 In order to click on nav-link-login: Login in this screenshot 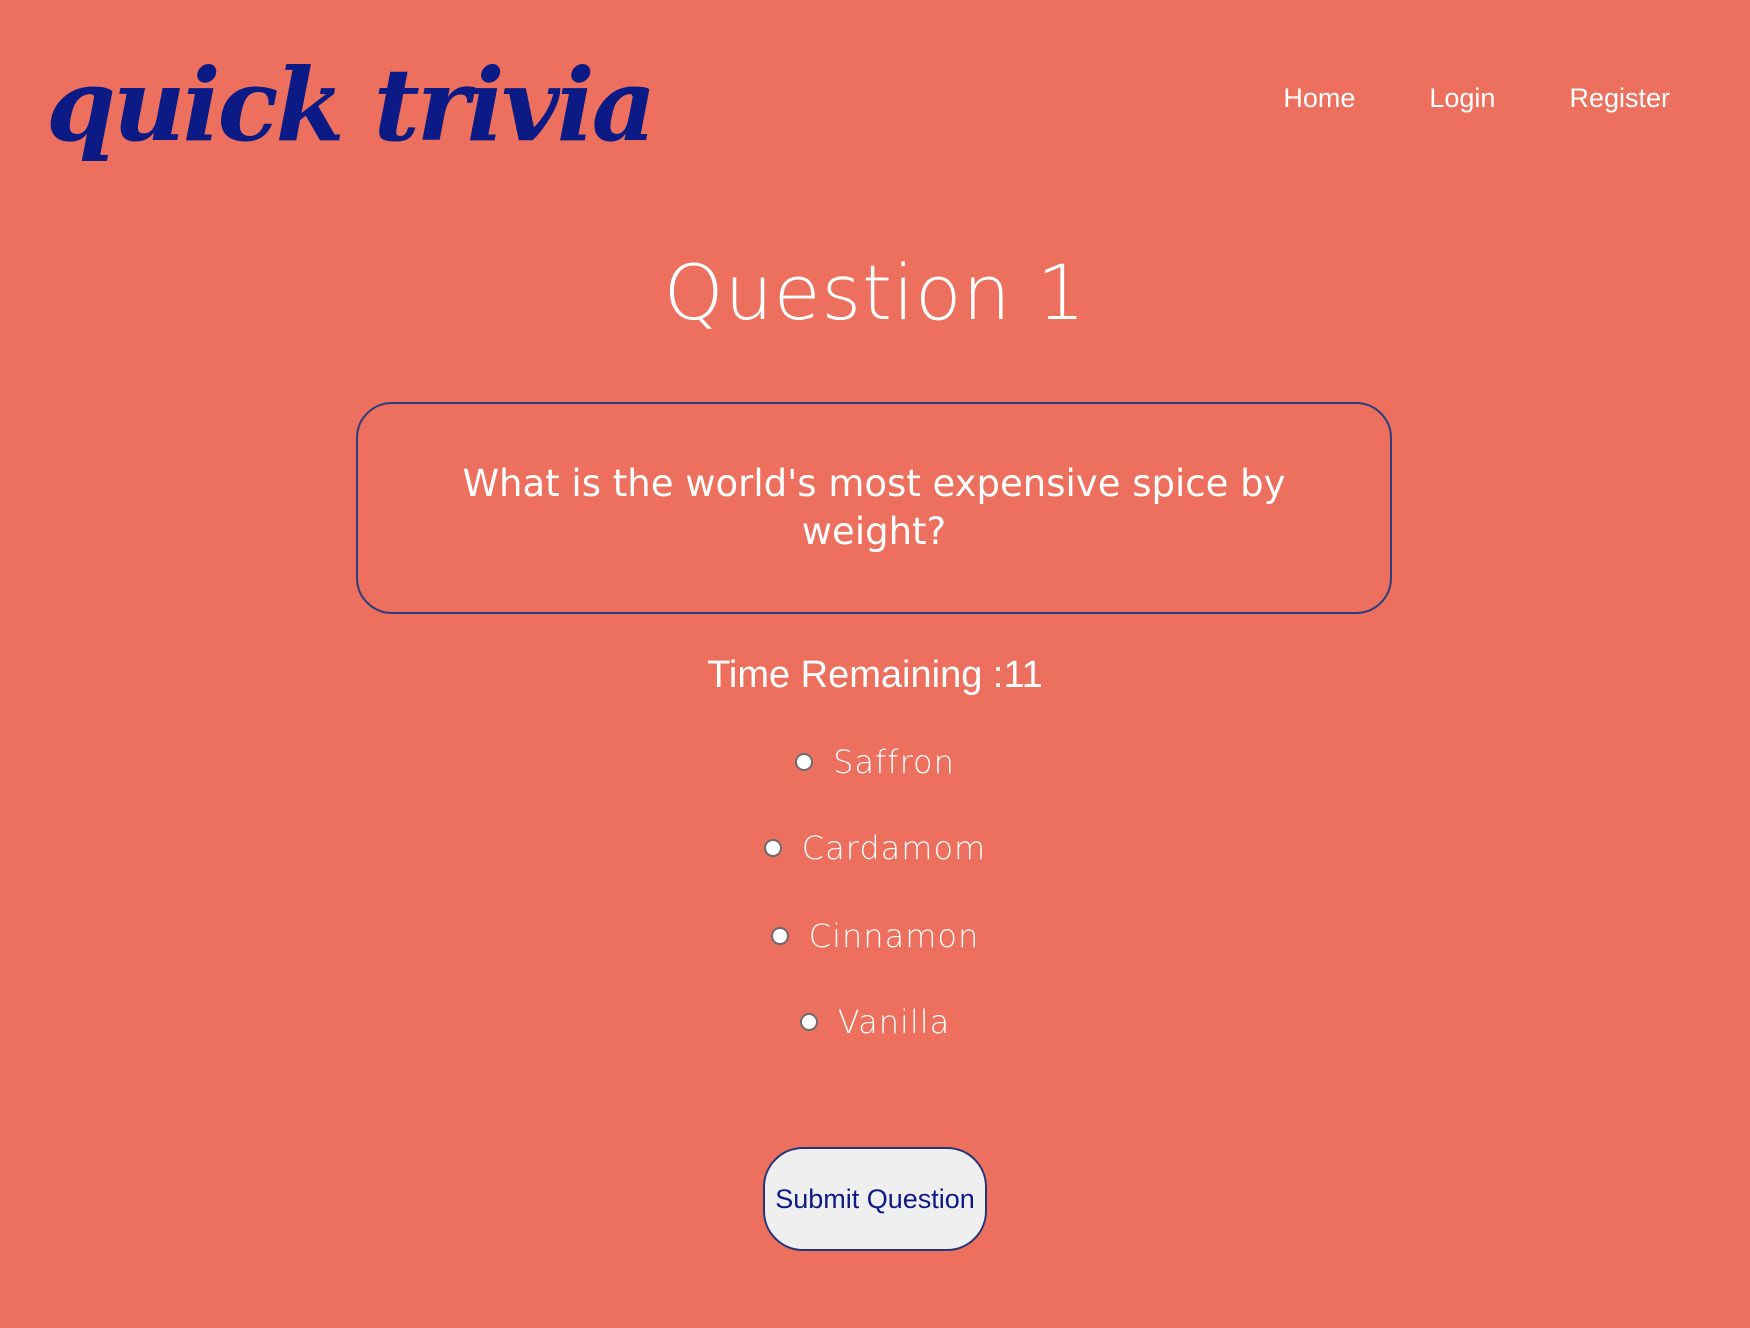, I will do `click(1462, 98)`.